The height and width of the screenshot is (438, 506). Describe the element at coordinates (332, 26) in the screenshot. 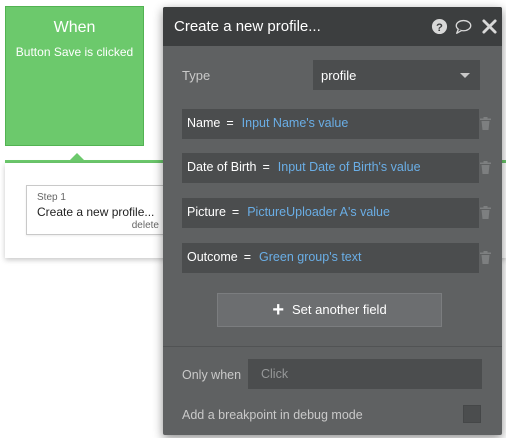

I see `panel-header: Create a new profile... ?` at that location.